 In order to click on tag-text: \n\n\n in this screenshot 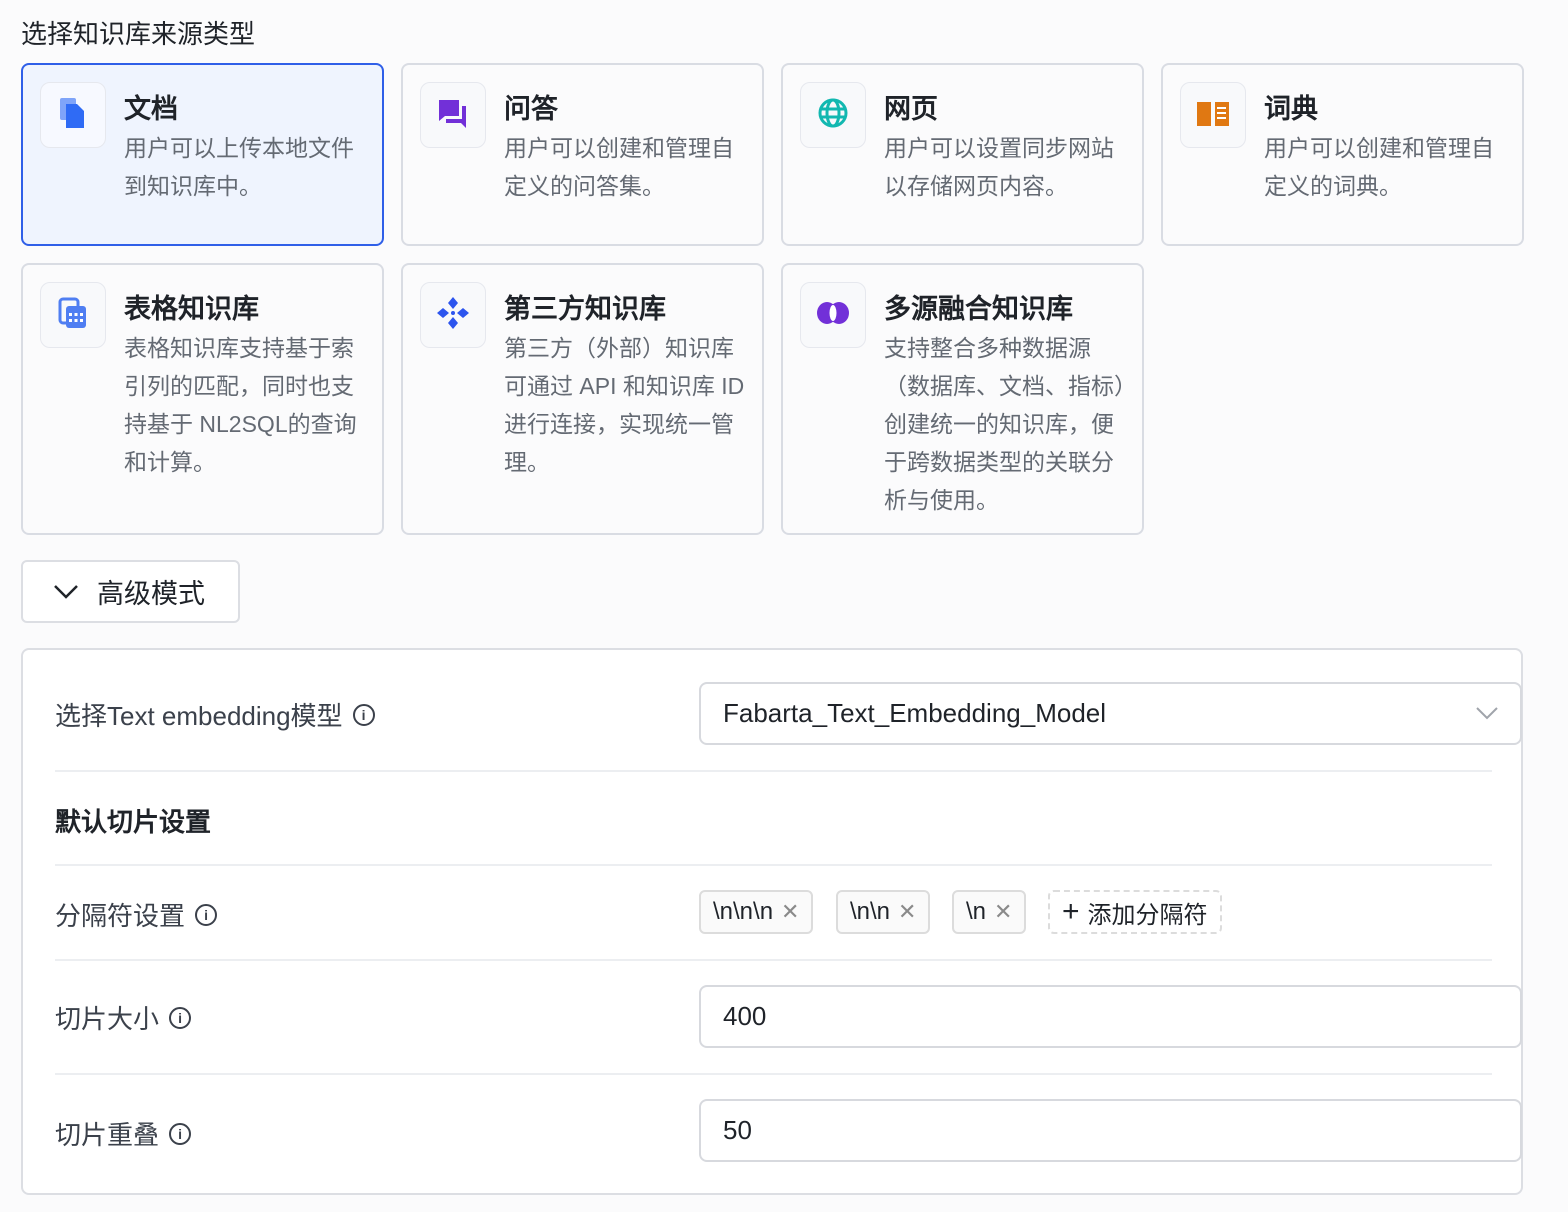, I will do `click(743, 911)`.